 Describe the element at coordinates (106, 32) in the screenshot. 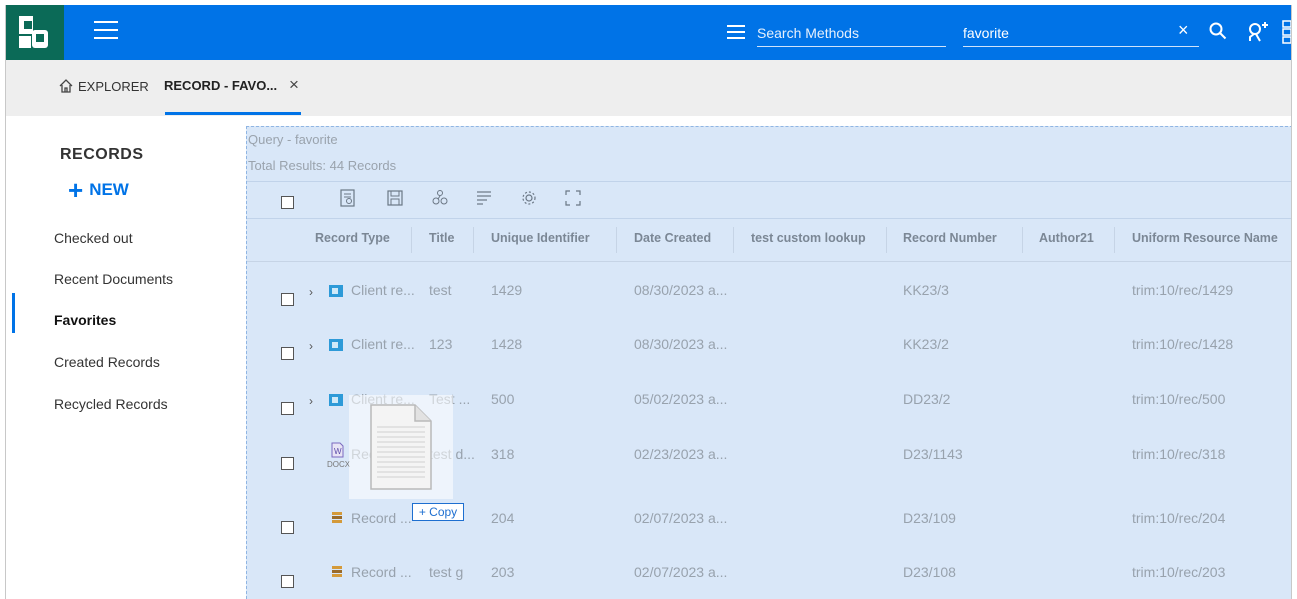

I see `main-menu-button` at that location.